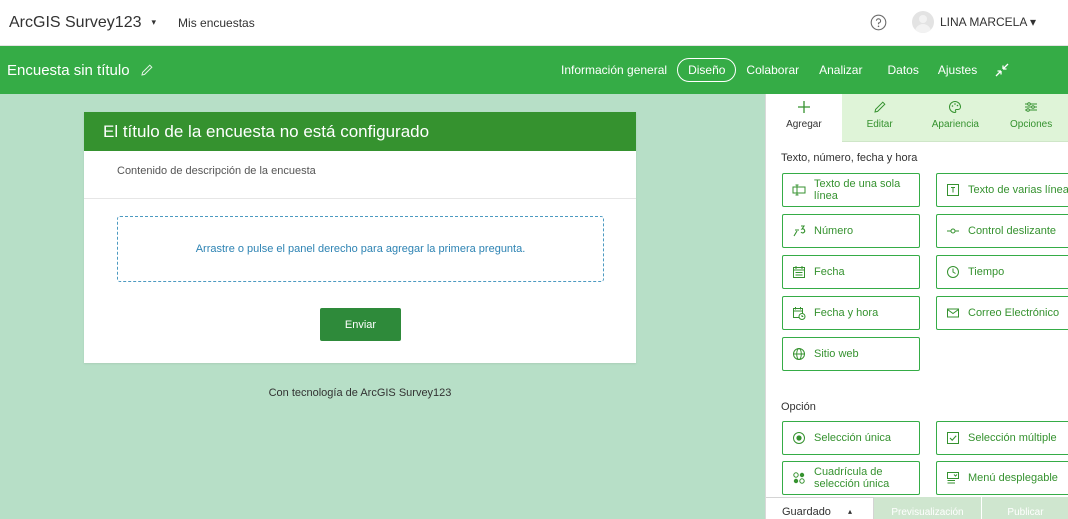 The width and height of the screenshot is (1068, 519). Describe the element at coordinates (850, 511) in the screenshot. I see `chevron-up-icon: ▴` at that location.